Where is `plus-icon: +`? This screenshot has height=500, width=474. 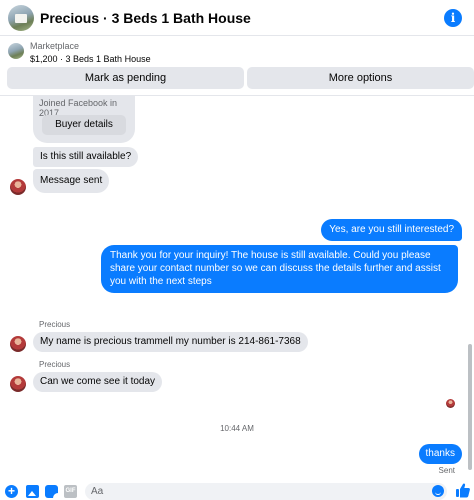 plus-icon: + is located at coordinates (11, 491).